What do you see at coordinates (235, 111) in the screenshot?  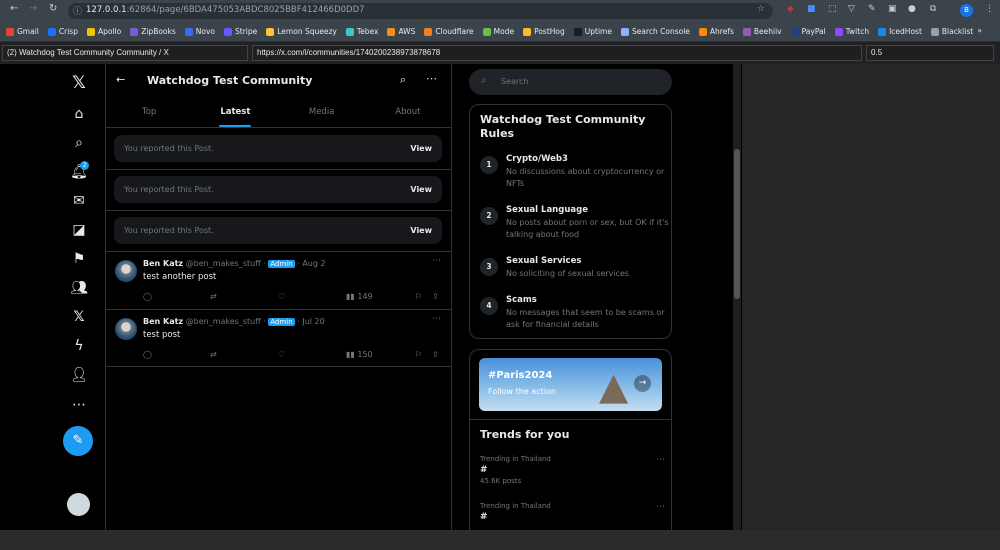 I see `tab-latest: Latest` at bounding box center [235, 111].